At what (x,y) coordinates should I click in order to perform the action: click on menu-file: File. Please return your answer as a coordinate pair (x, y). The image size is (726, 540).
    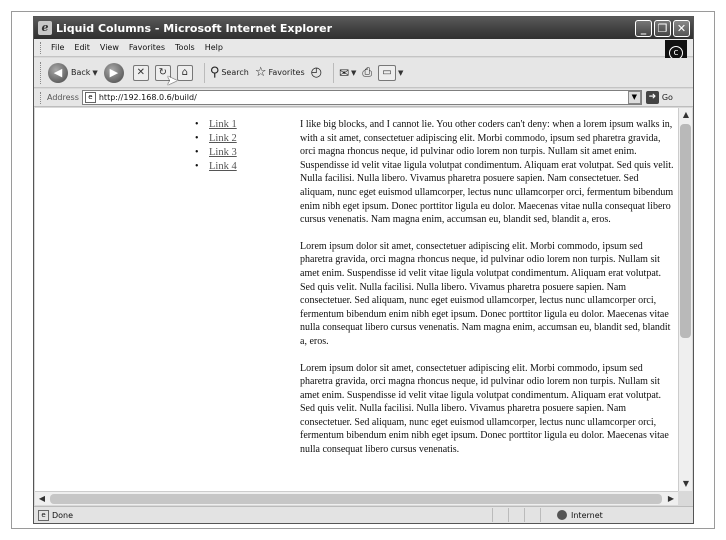
    Looking at the image, I should click on (57, 47).